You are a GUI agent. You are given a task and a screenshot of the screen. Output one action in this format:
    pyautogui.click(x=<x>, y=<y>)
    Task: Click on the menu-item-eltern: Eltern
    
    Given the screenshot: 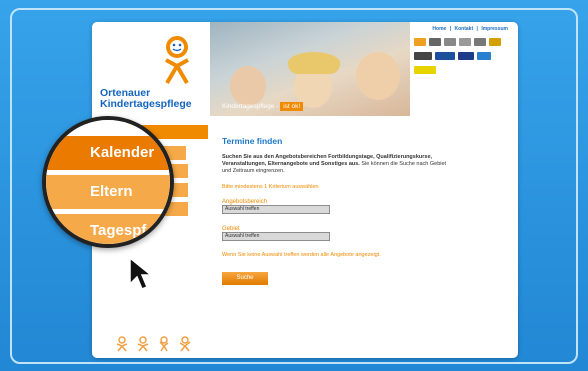 What is the action you would take?
    pyautogui.click(x=108, y=192)
    